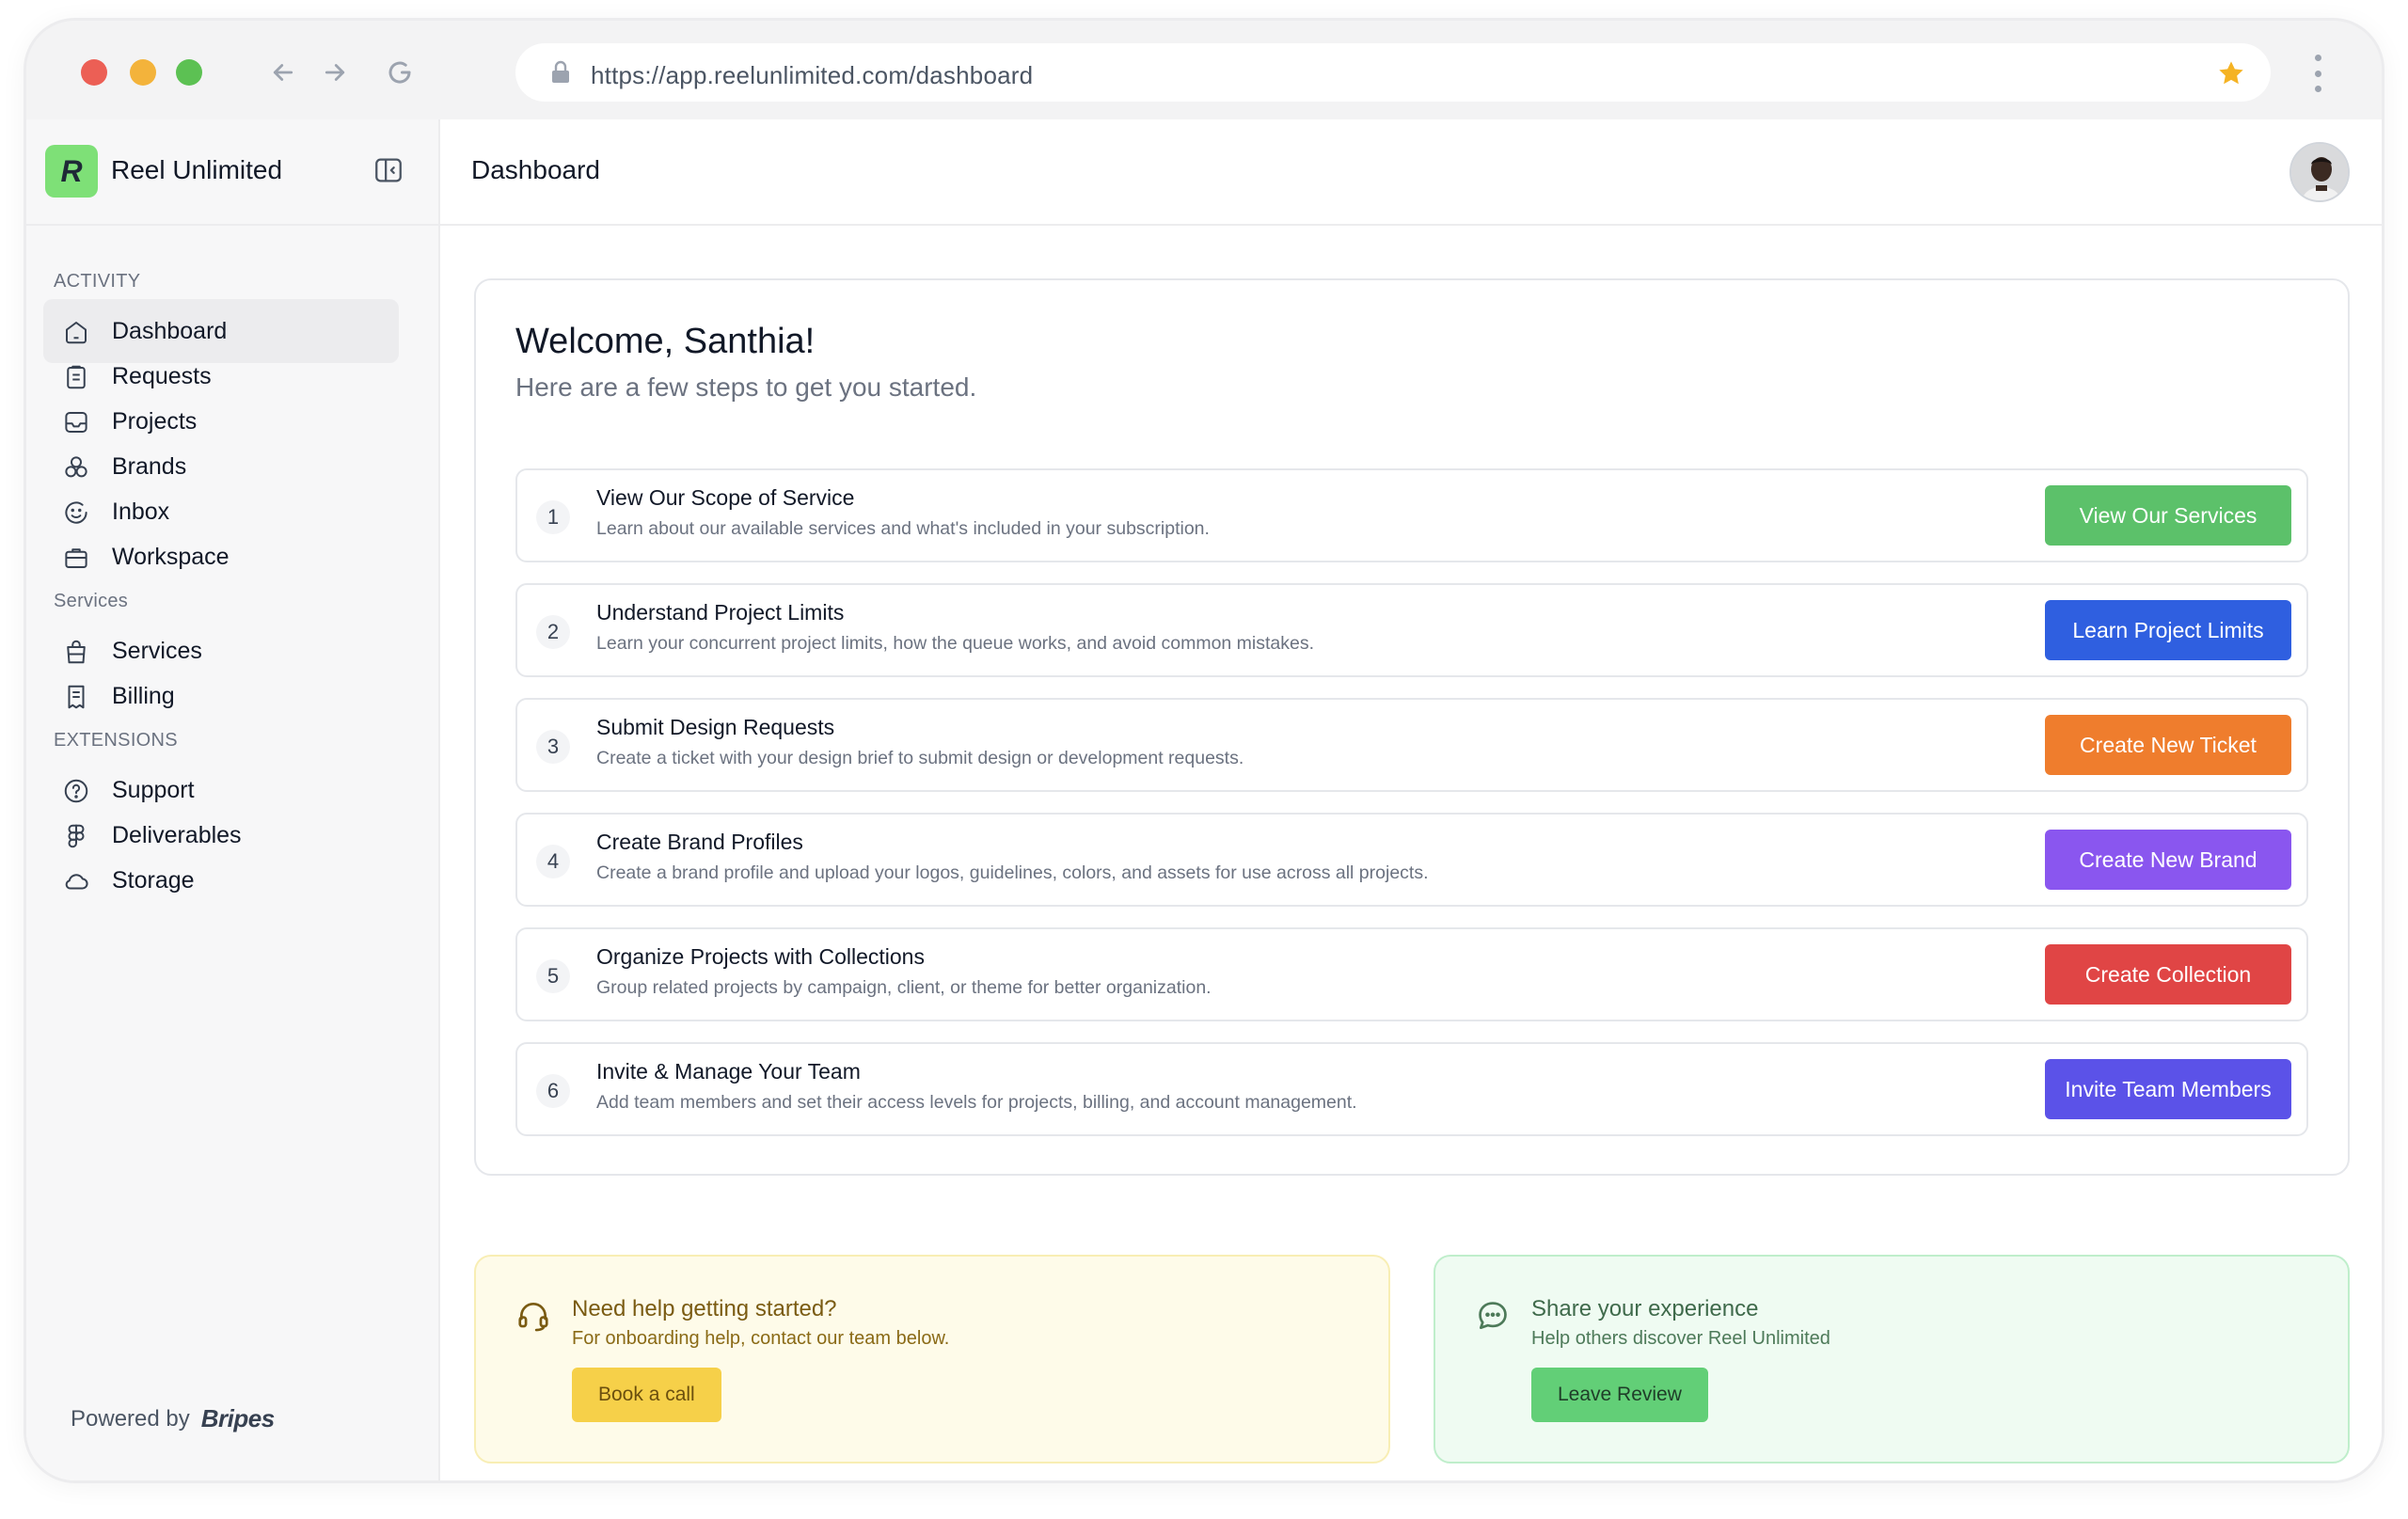 The height and width of the screenshot is (1519, 2408). Describe the element at coordinates (221, 696) in the screenshot. I see `sidebar-item-billing: Billing` at that location.